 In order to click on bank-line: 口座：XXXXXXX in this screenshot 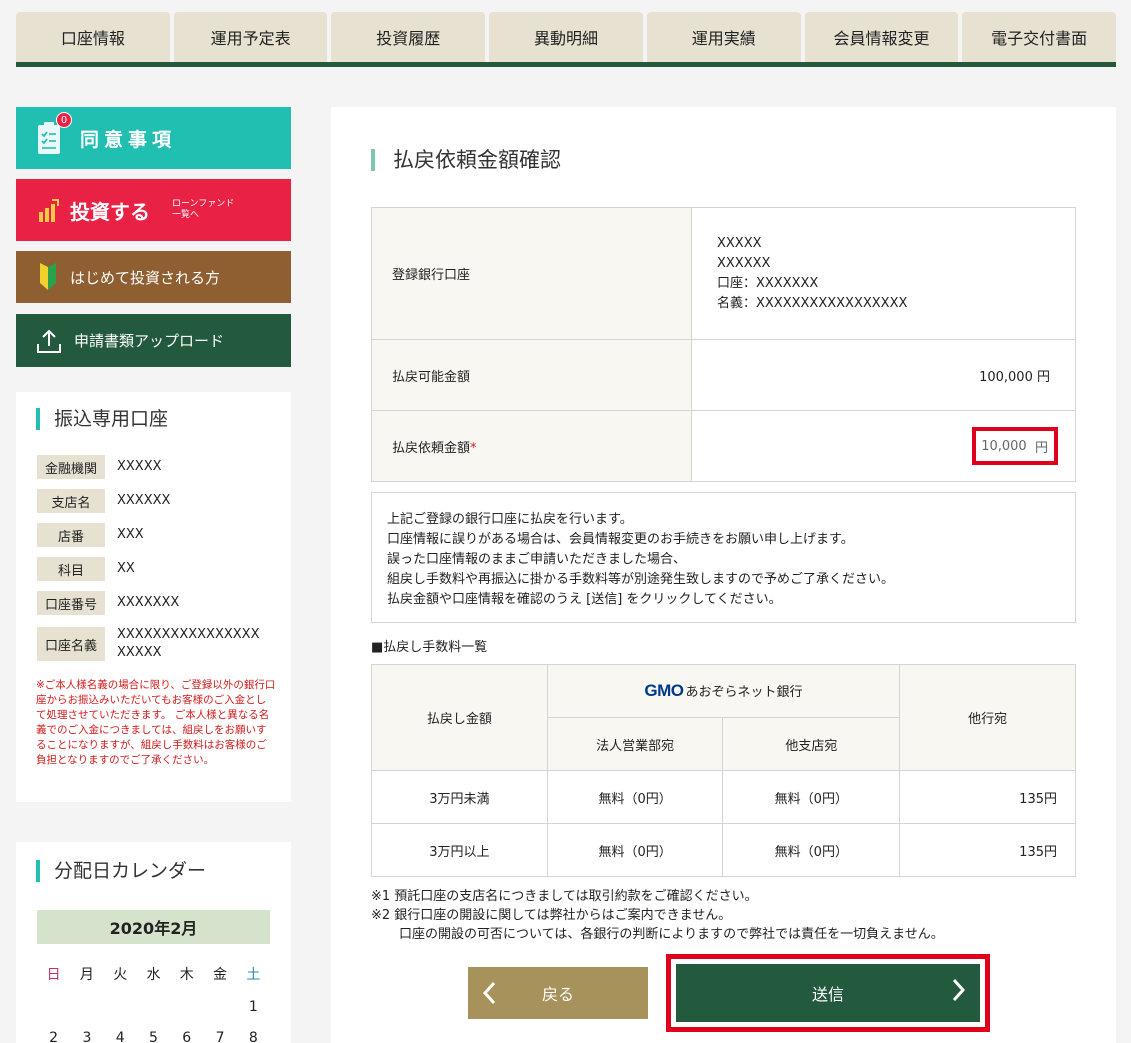, I will do `click(768, 283)`.